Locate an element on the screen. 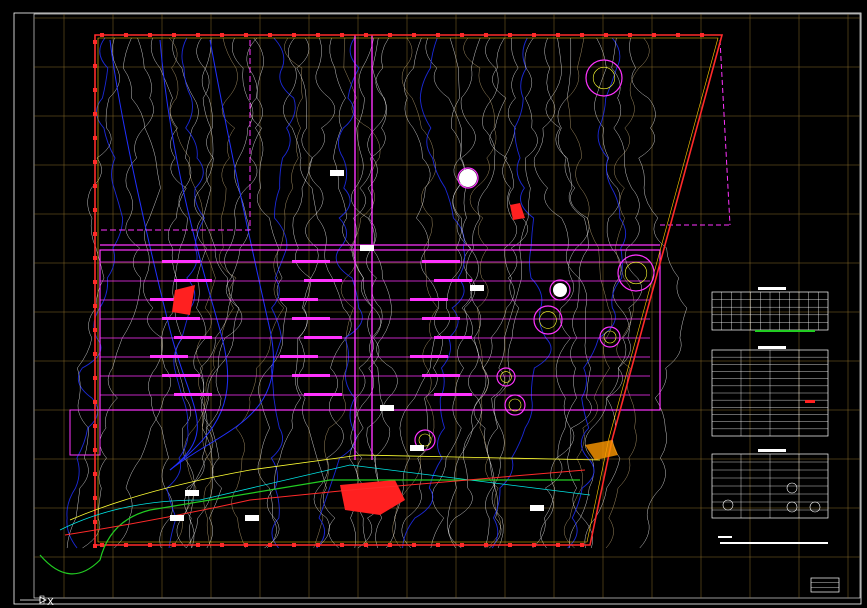 The height and width of the screenshot is (608, 867). hatched-zone is located at coordinates (601, 450).